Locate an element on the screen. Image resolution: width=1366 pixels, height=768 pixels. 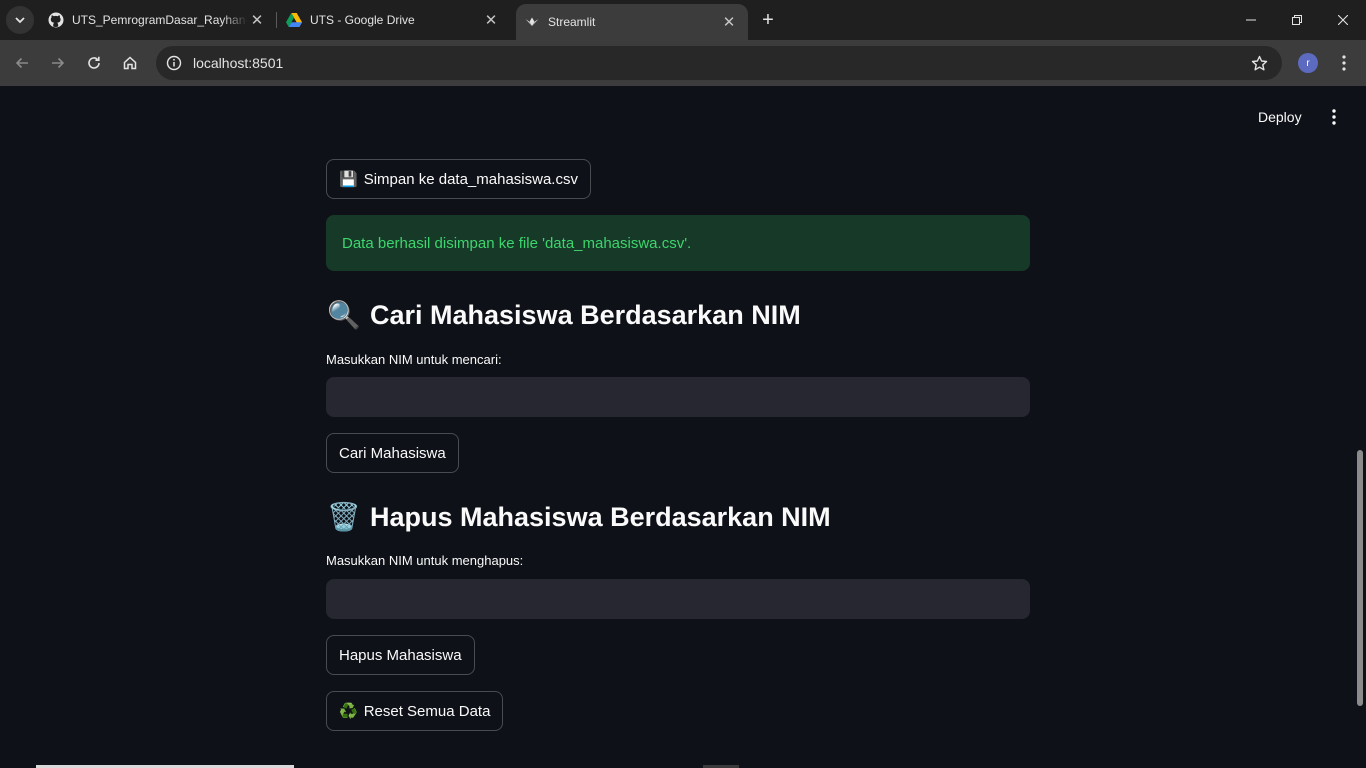
back-button is located at coordinates (22, 63).